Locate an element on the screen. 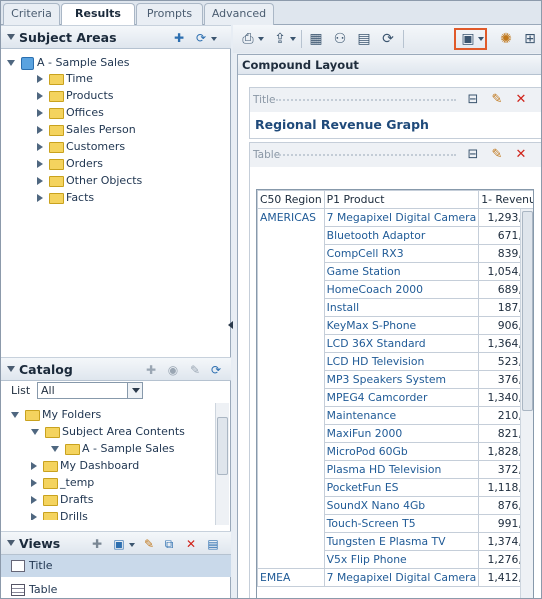 Image resolution: width=542 pixels, height=599 pixels. product-cell: HomeCoach 2000 is located at coordinates (401, 289).